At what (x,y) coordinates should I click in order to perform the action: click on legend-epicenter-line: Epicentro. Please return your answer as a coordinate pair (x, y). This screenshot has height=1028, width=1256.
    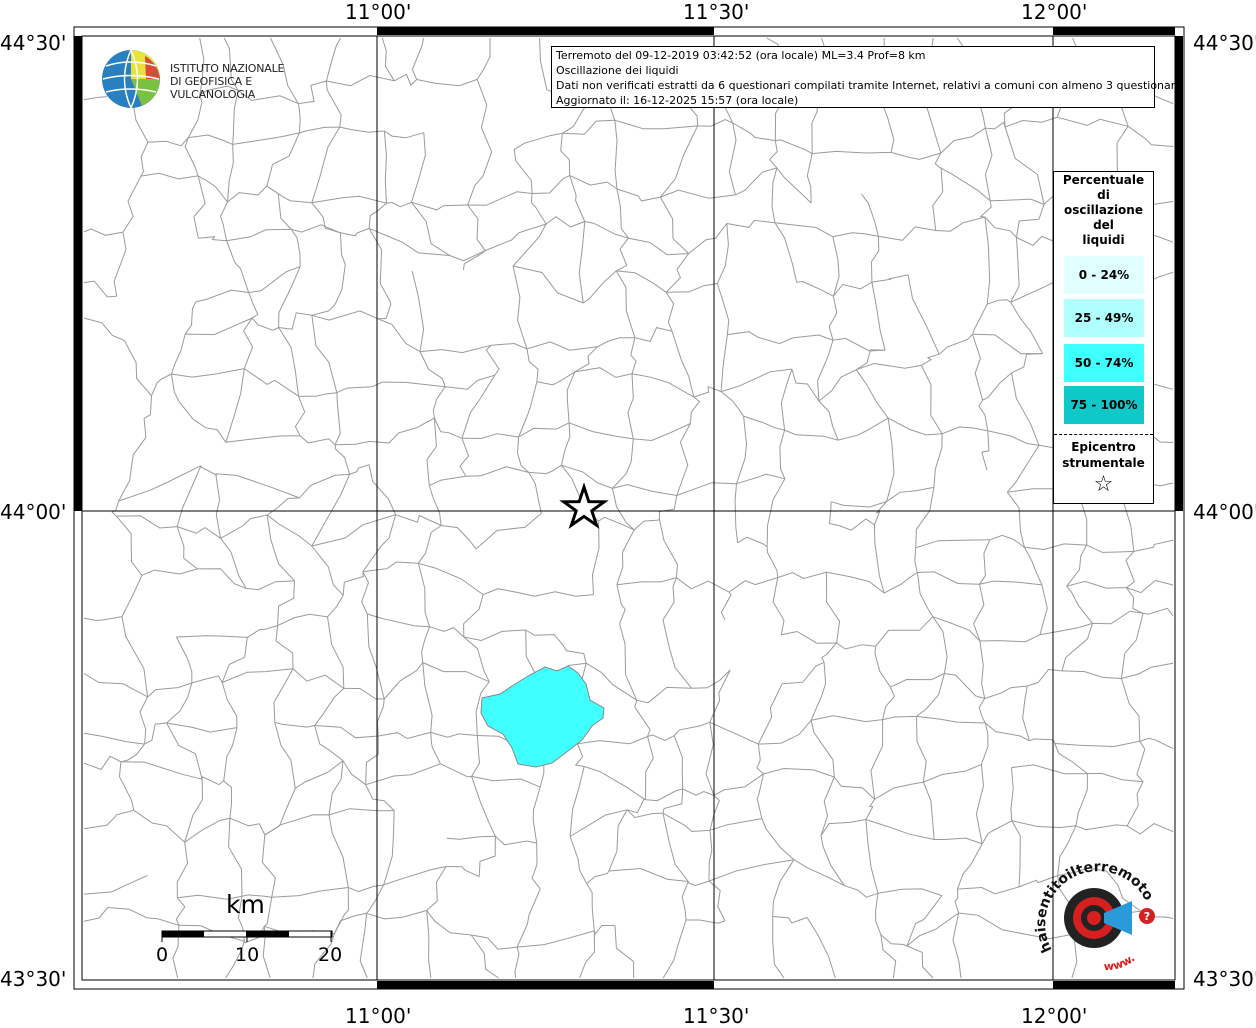
    Looking at the image, I should click on (1103, 447).